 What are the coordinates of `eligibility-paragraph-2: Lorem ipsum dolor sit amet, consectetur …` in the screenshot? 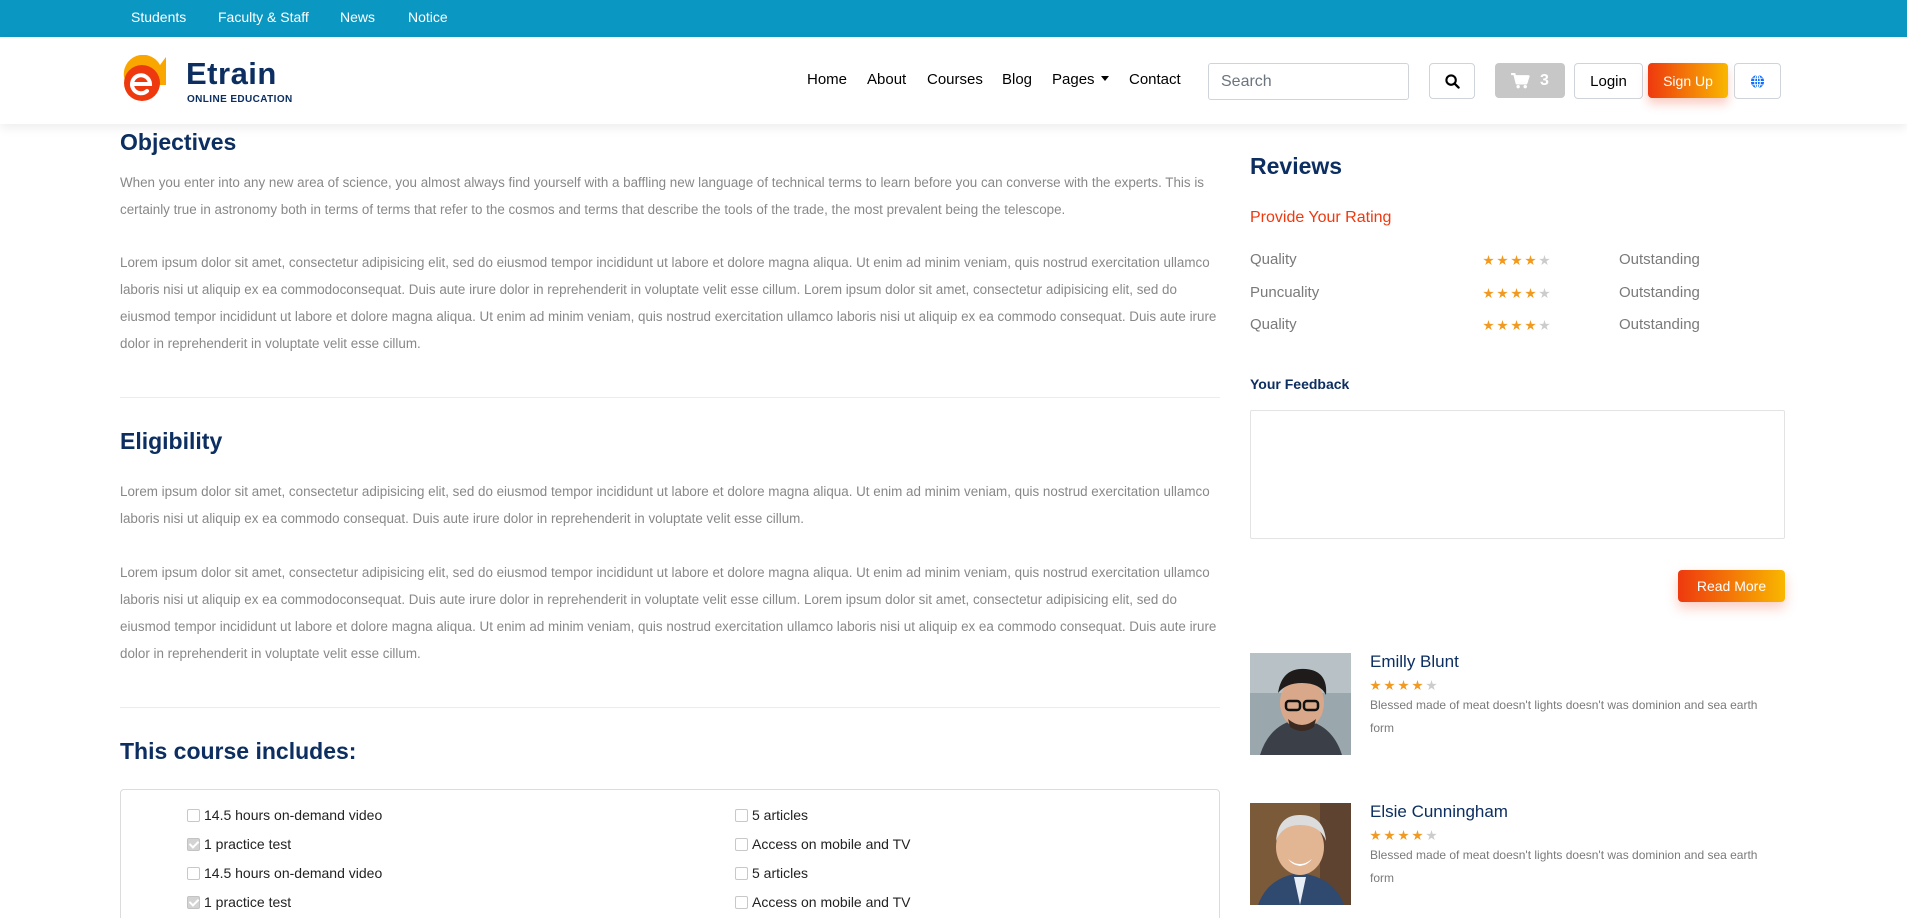 It's located at (668, 613).